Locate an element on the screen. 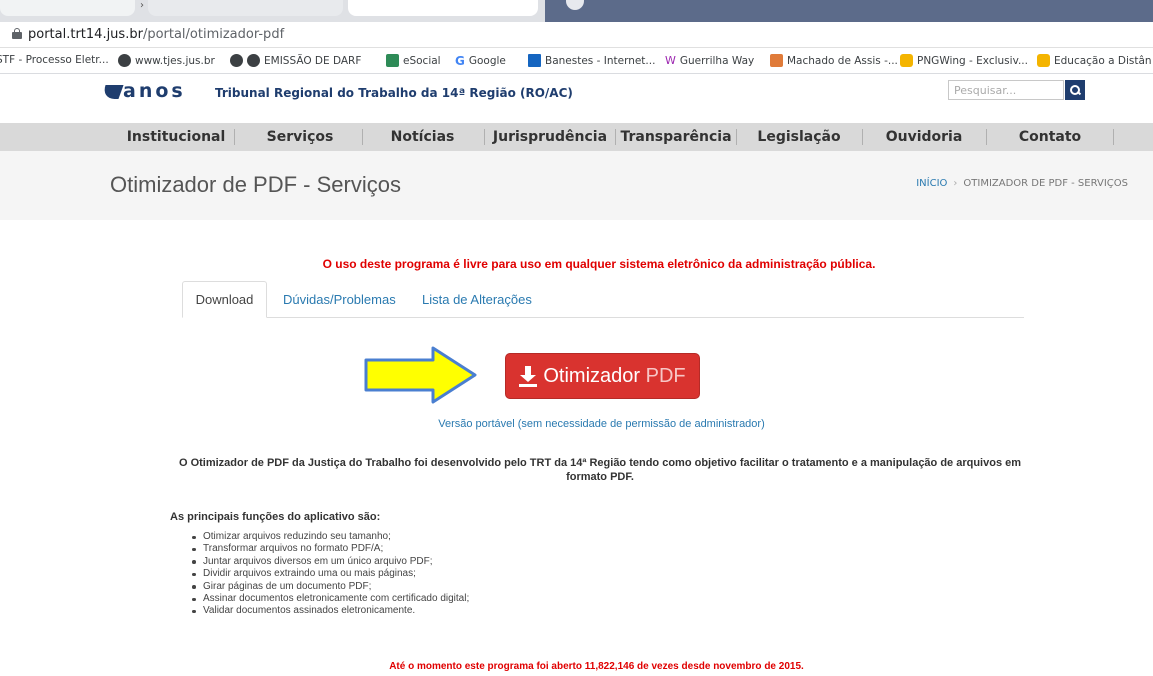  url-host: portal.trt14.jus.br is located at coordinates (85, 34).